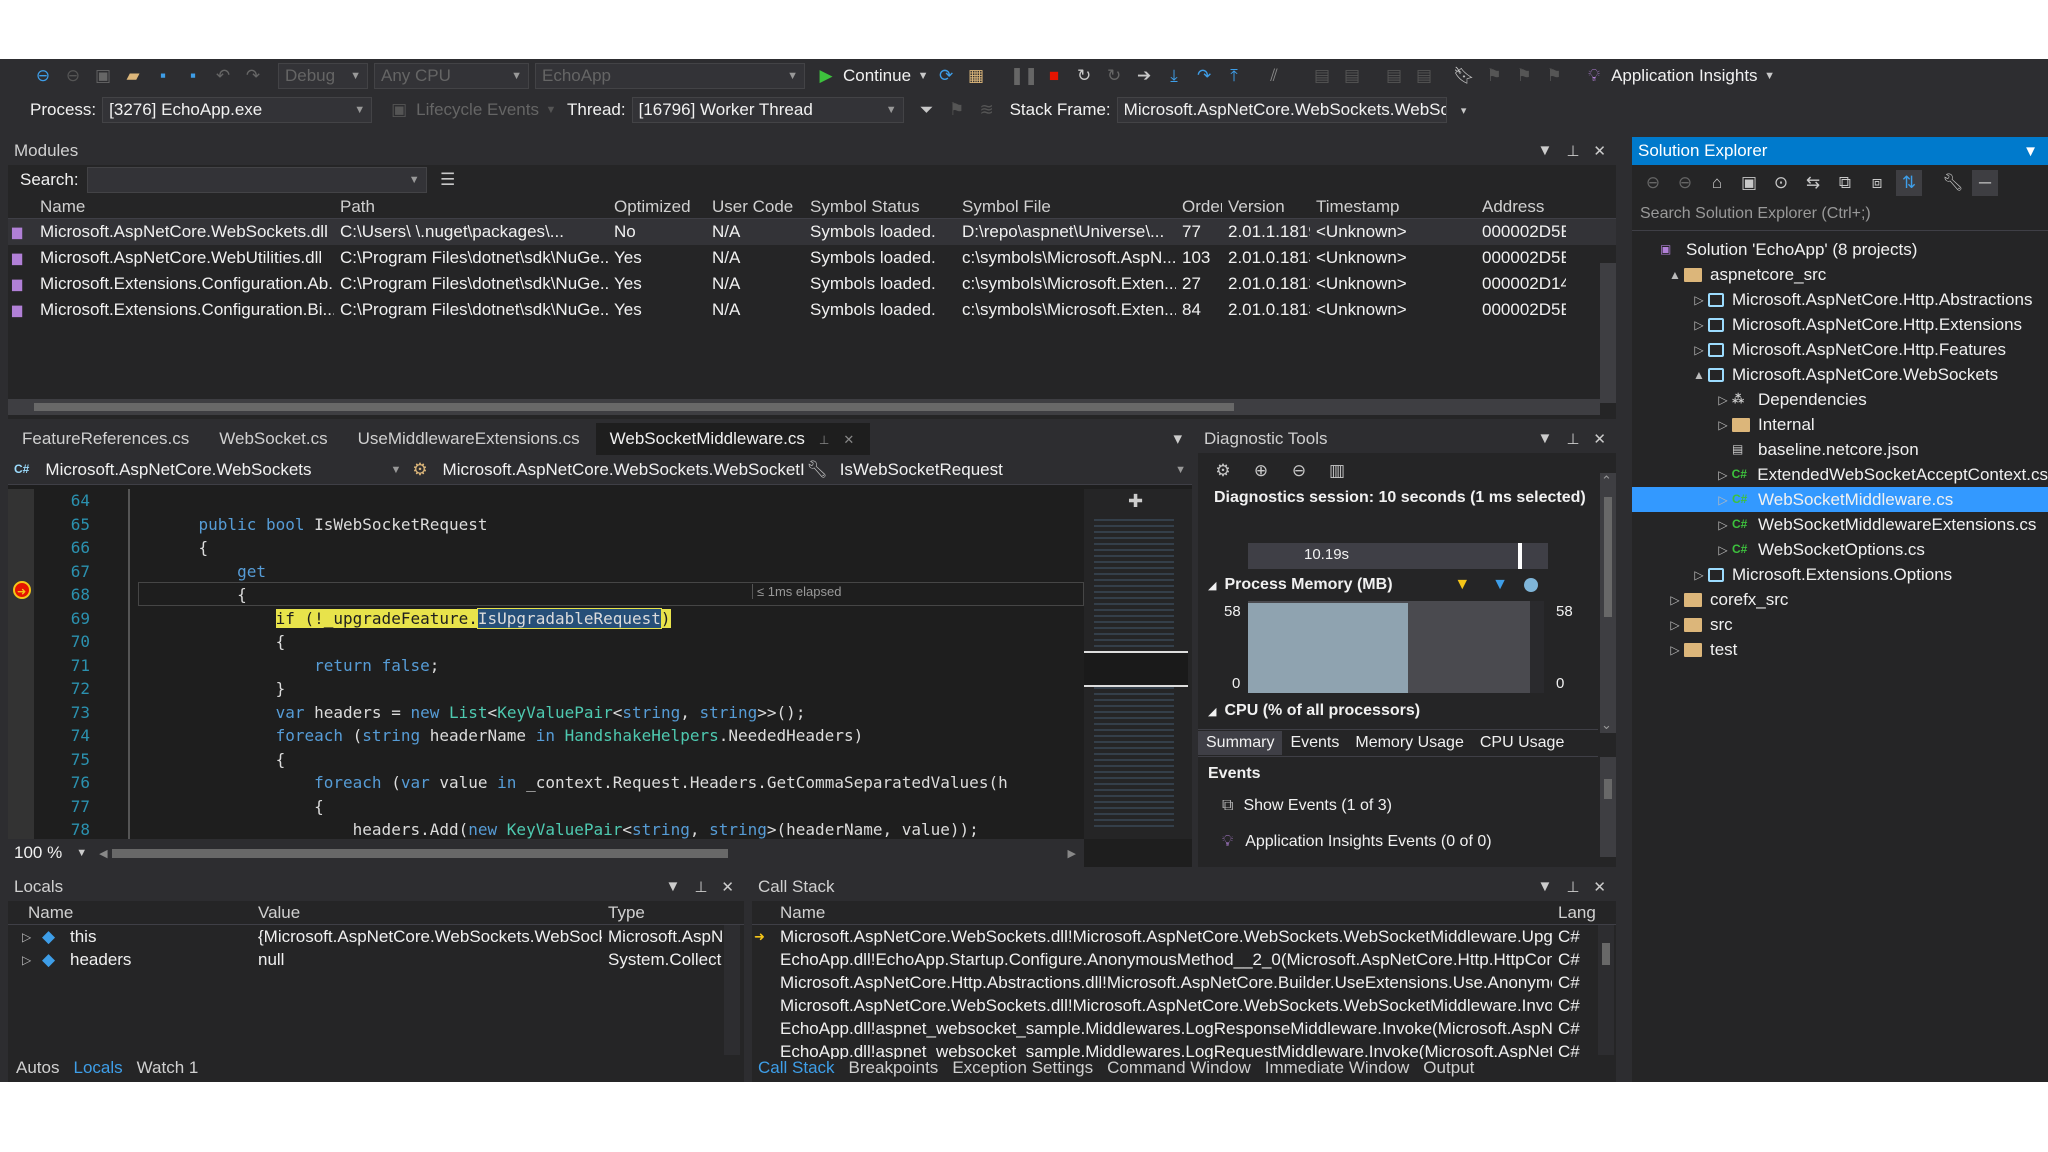  What do you see at coordinates (1608, 333) in the screenshot?
I see `modules-vscroll` at bounding box center [1608, 333].